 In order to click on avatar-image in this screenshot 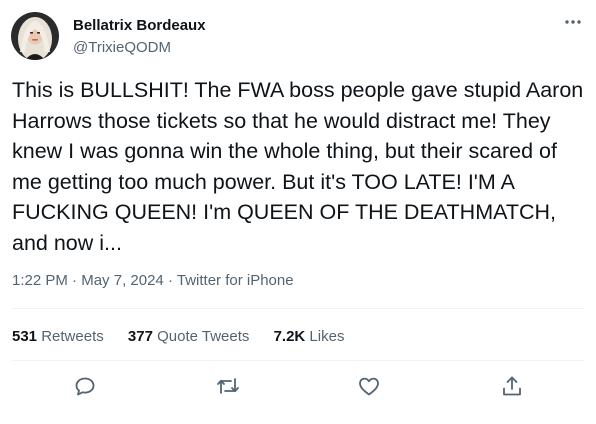, I will do `click(35, 36)`.